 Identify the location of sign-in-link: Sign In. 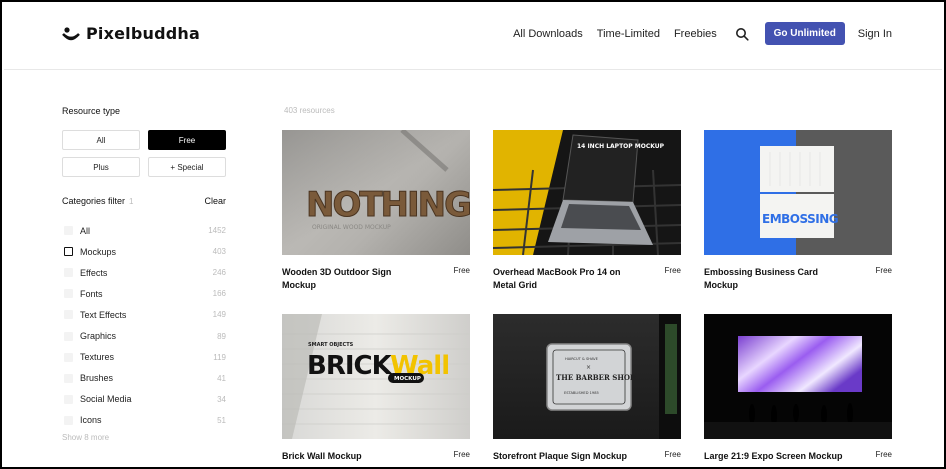
(875, 34).